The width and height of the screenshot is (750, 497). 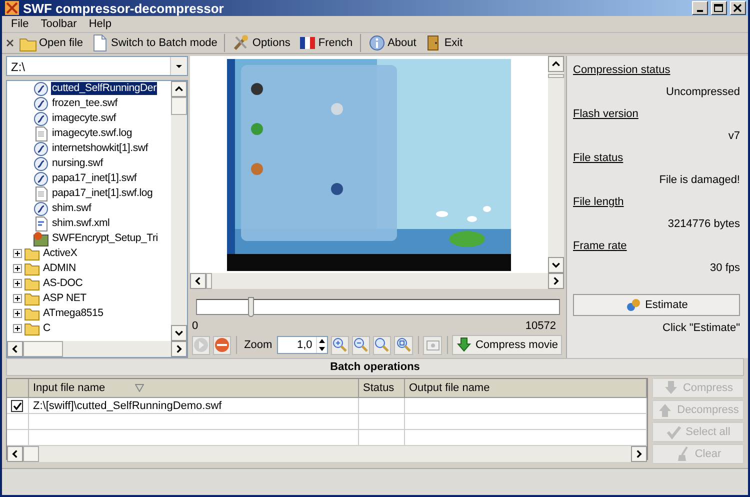 What do you see at coordinates (703, 225) in the screenshot?
I see `field-value: 3214776 bytes` at bounding box center [703, 225].